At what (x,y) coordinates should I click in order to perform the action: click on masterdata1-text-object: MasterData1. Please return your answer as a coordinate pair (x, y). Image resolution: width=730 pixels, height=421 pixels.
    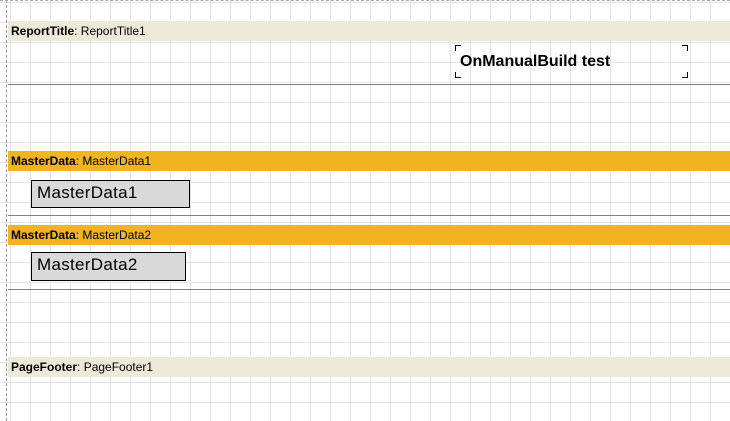
    Looking at the image, I should click on (110, 194).